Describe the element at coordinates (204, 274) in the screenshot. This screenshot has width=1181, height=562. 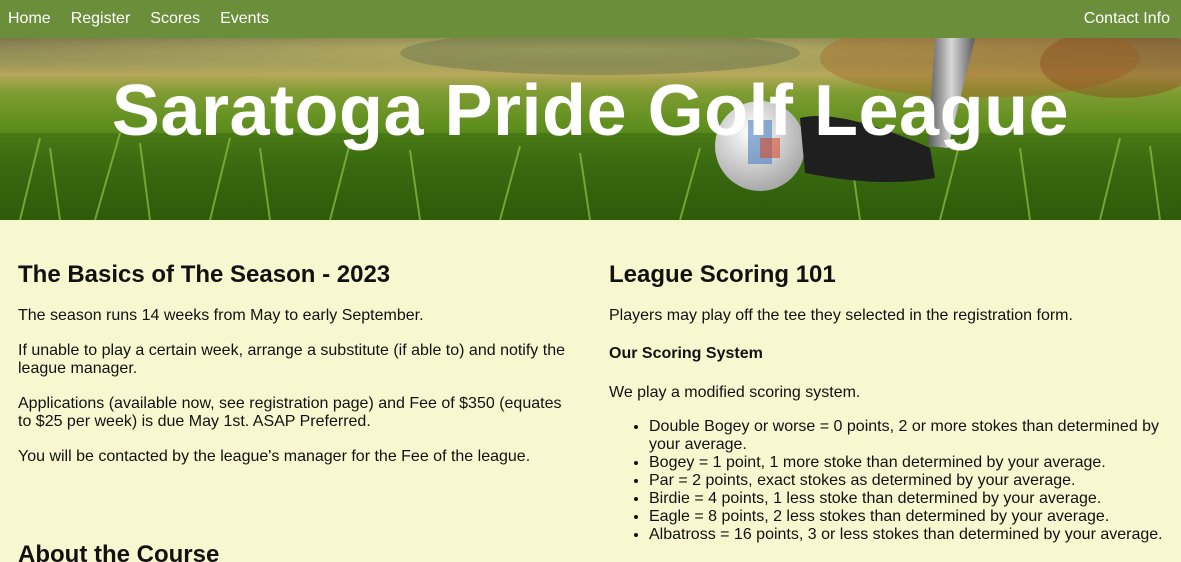
I see `basics-heading: The Basics of The Season - 2023` at that location.